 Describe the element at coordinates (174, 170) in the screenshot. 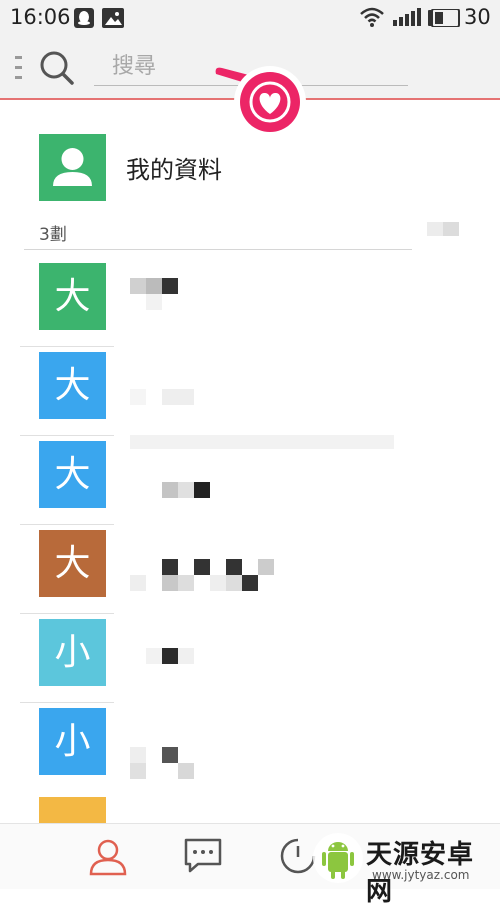

I see `my-profile-label: 我的資料` at that location.